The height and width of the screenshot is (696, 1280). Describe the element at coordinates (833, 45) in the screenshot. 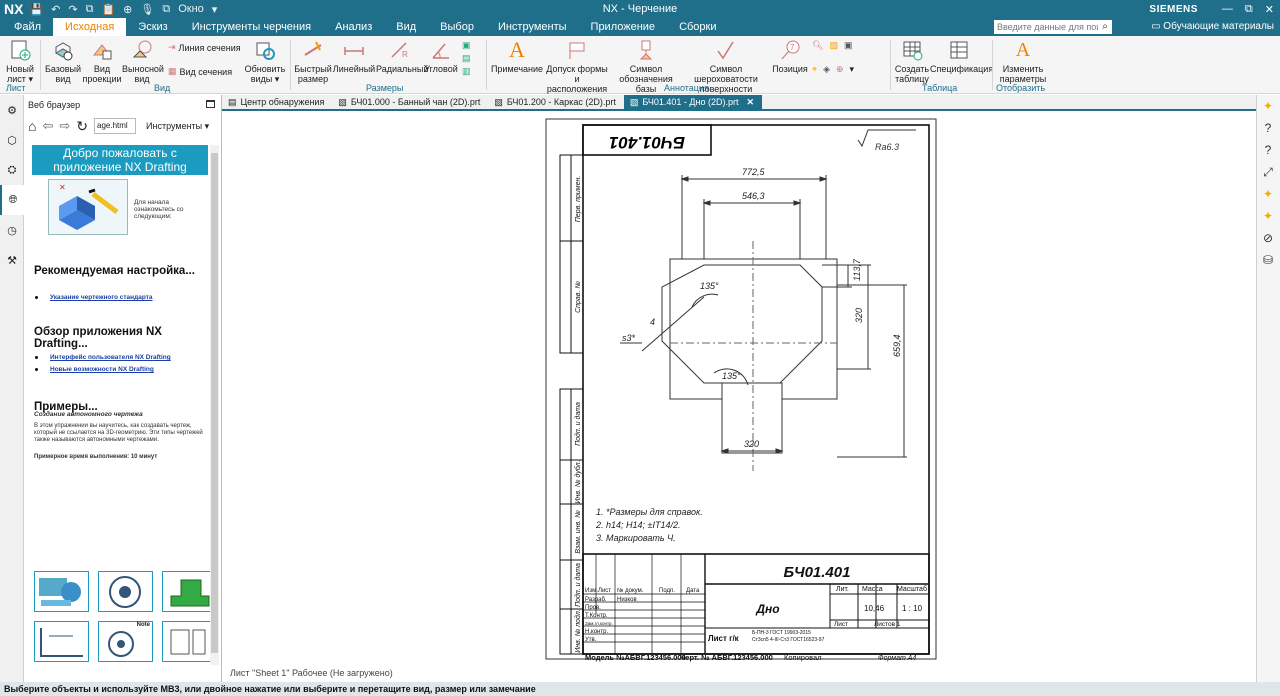

I see `hatch-icon: ▨` at that location.